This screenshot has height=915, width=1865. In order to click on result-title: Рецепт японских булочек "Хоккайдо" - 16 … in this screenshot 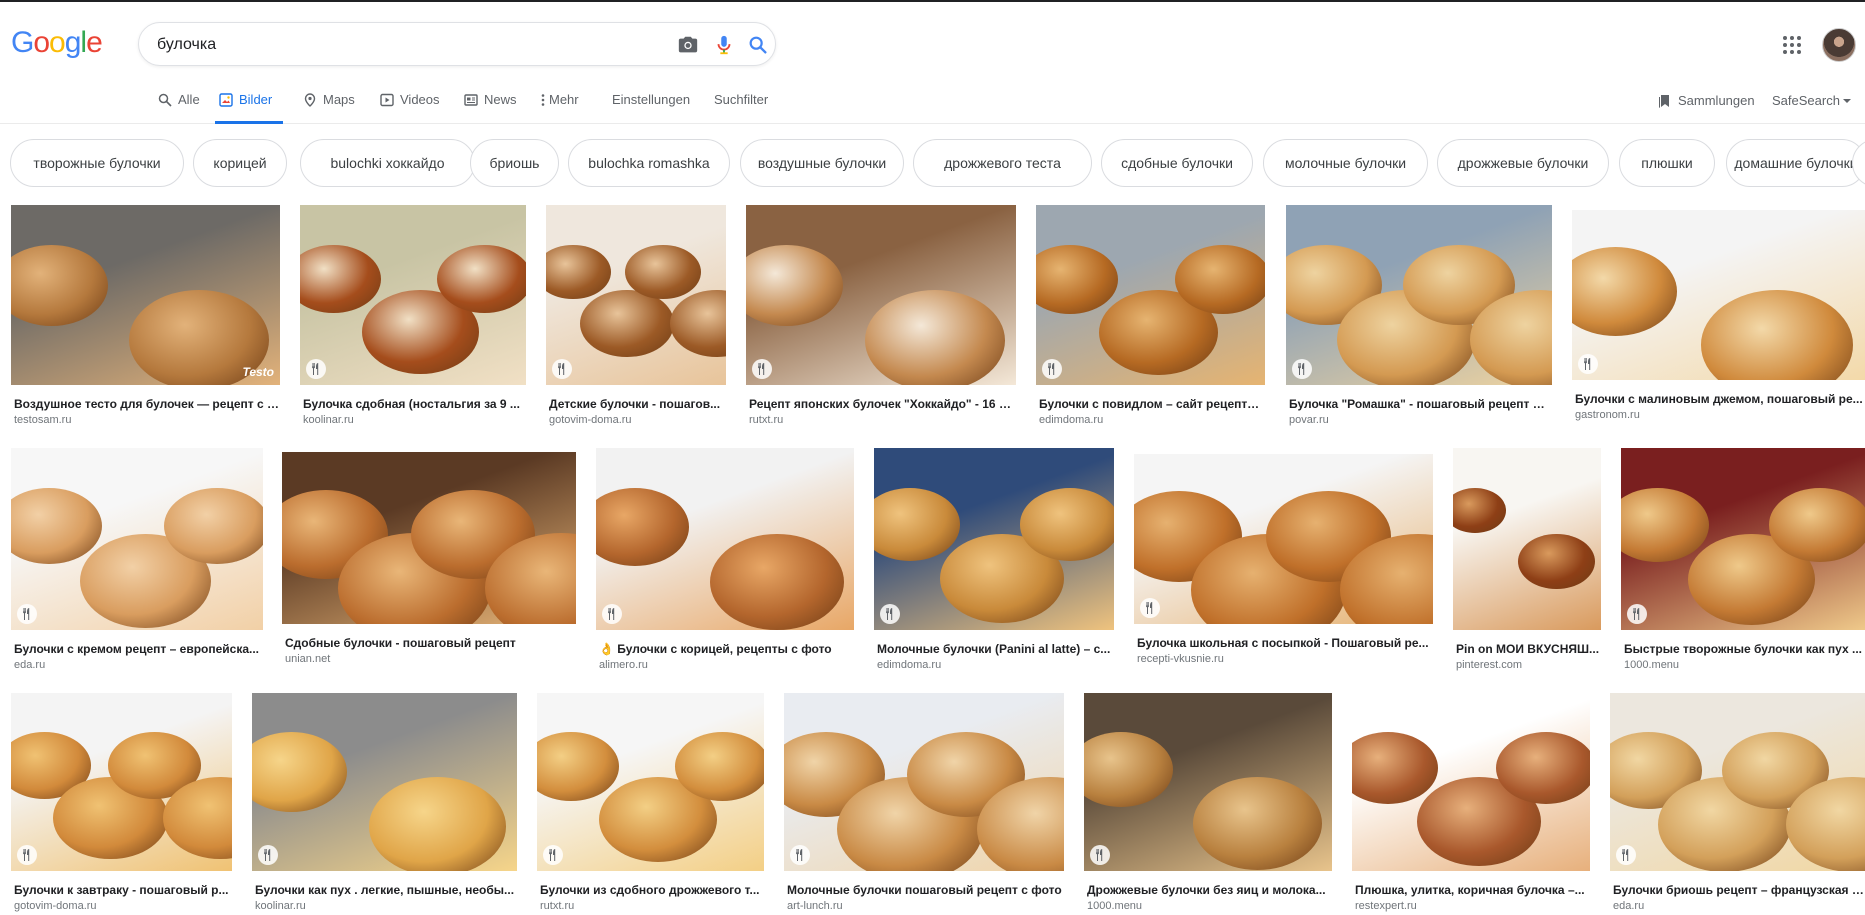, I will do `click(882, 404)`.